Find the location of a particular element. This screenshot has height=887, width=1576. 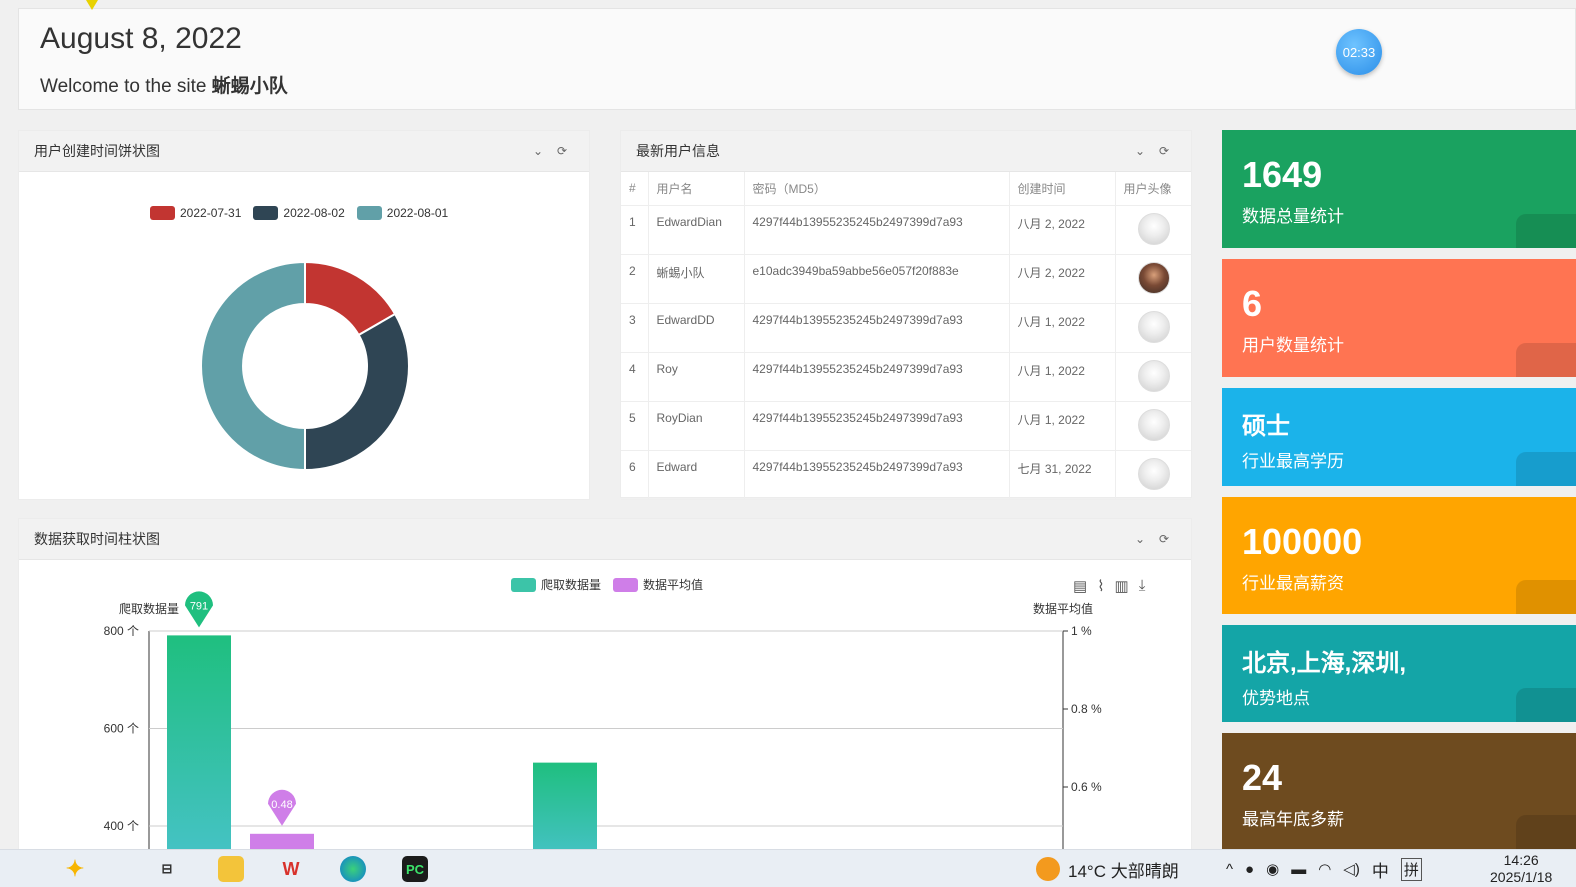

clock-date: 2025/1/18 is located at coordinates (1521, 877).